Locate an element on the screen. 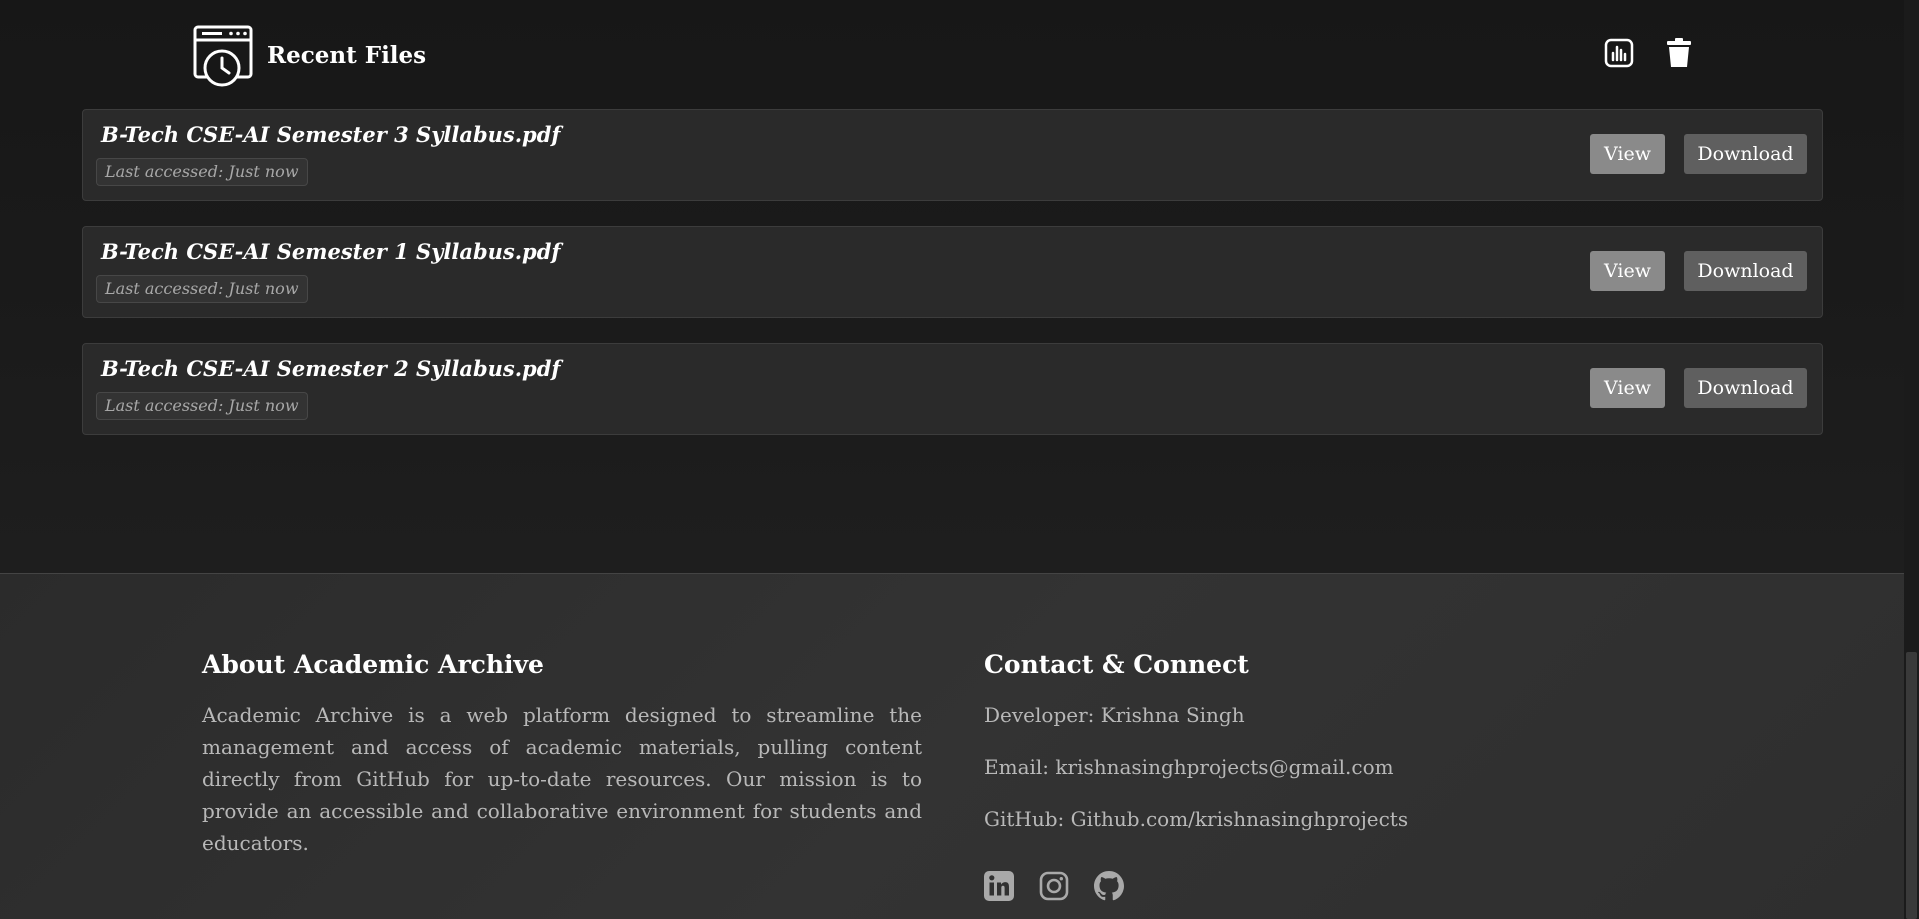 This screenshot has height=919, width=1919. file-name: B-Tech CSE-AI Semester 3 Syllabus.pdf is located at coordinates (330, 134).